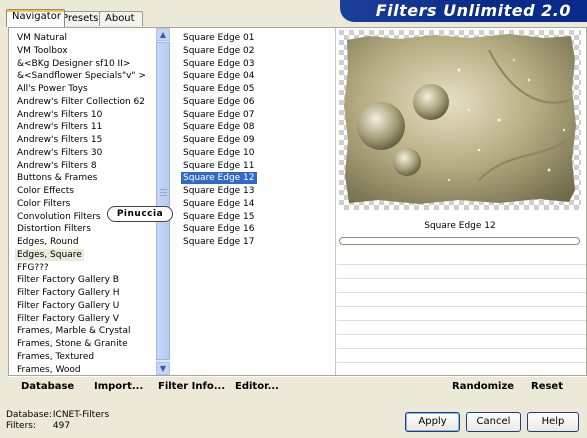 The height and width of the screenshot is (438, 587). Describe the element at coordinates (219, 102) in the screenshot. I see `filter-item: Square Edge 06` at that location.